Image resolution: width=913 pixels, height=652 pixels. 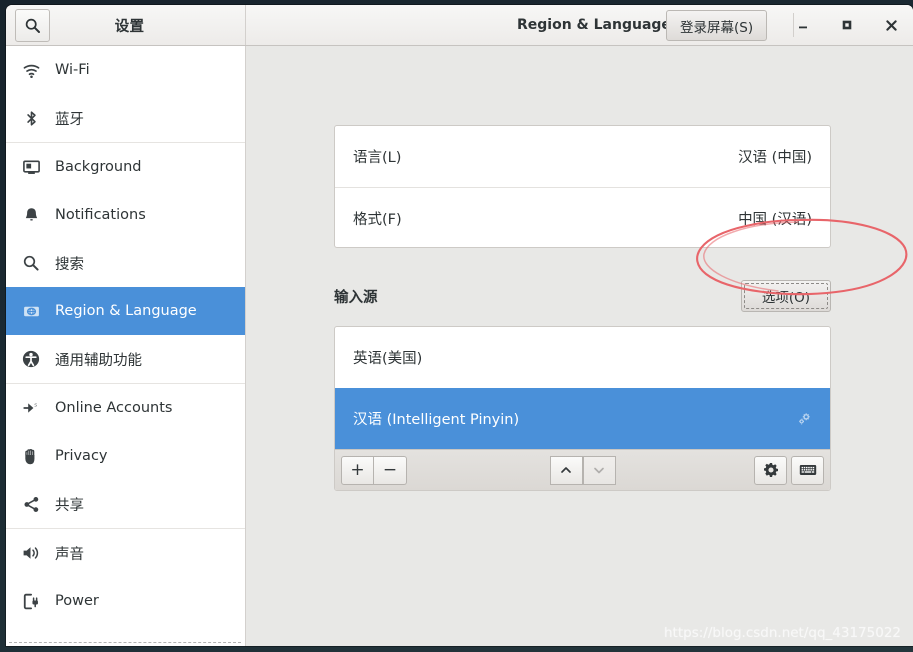 I want to click on move-down-button, so click(x=599, y=470).